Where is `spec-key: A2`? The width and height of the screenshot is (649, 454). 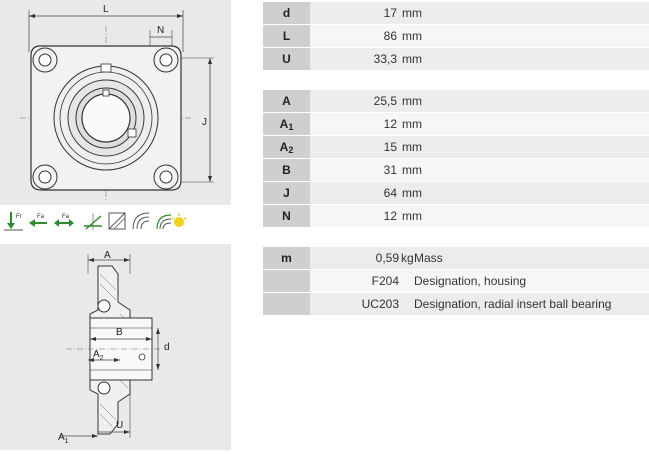 spec-key: A2 is located at coordinates (286, 147).